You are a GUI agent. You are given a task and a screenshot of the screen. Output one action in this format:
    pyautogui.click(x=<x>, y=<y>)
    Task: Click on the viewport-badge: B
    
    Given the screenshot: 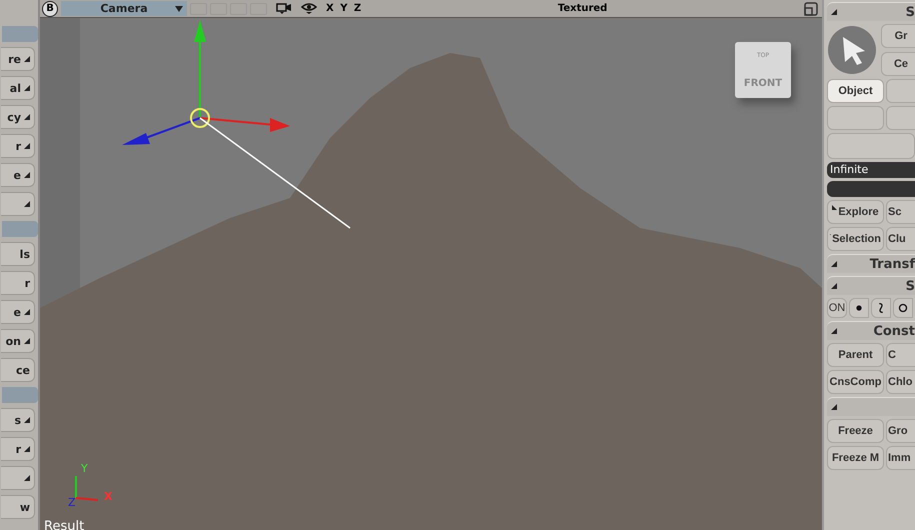 What is the action you would take?
    pyautogui.click(x=50, y=8)
    